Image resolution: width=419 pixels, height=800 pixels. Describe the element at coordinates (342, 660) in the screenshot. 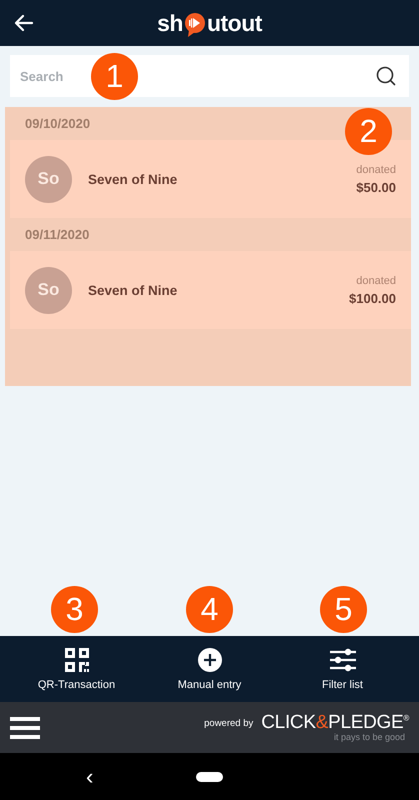

I see `sliders-icon` at that location.